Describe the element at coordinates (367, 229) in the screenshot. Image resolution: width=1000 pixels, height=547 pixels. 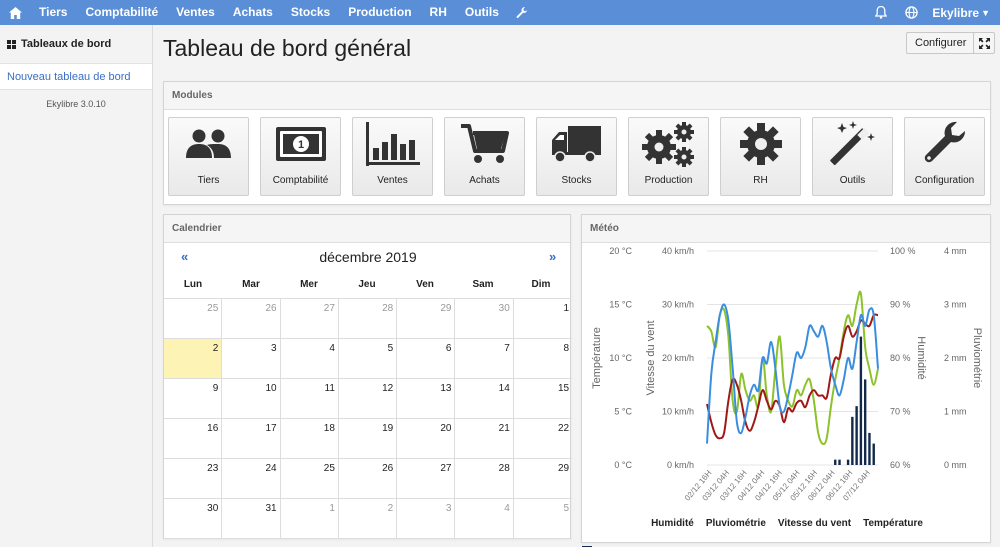
I see `calendar-panel-title: Calendrier` at that location.